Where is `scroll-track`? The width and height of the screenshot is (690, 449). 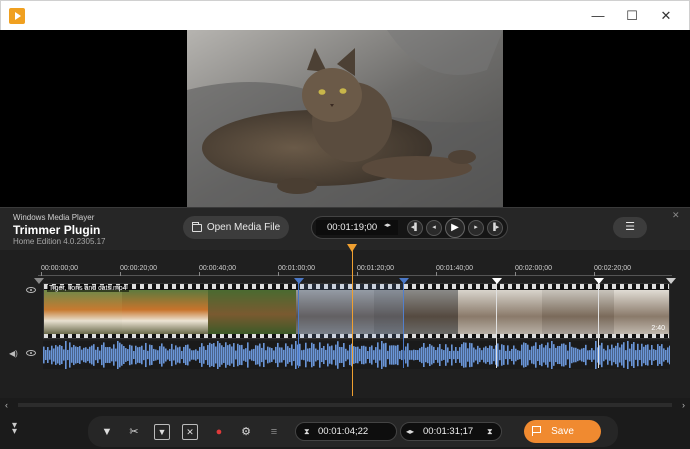
scroll-track is located at coordinates (345, 405).